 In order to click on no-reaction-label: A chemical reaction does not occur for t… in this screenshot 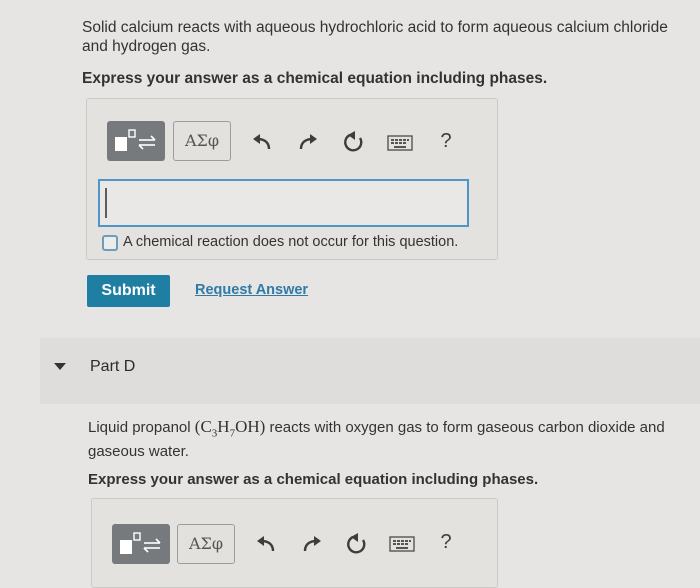, I will do `click(291, 242)`.